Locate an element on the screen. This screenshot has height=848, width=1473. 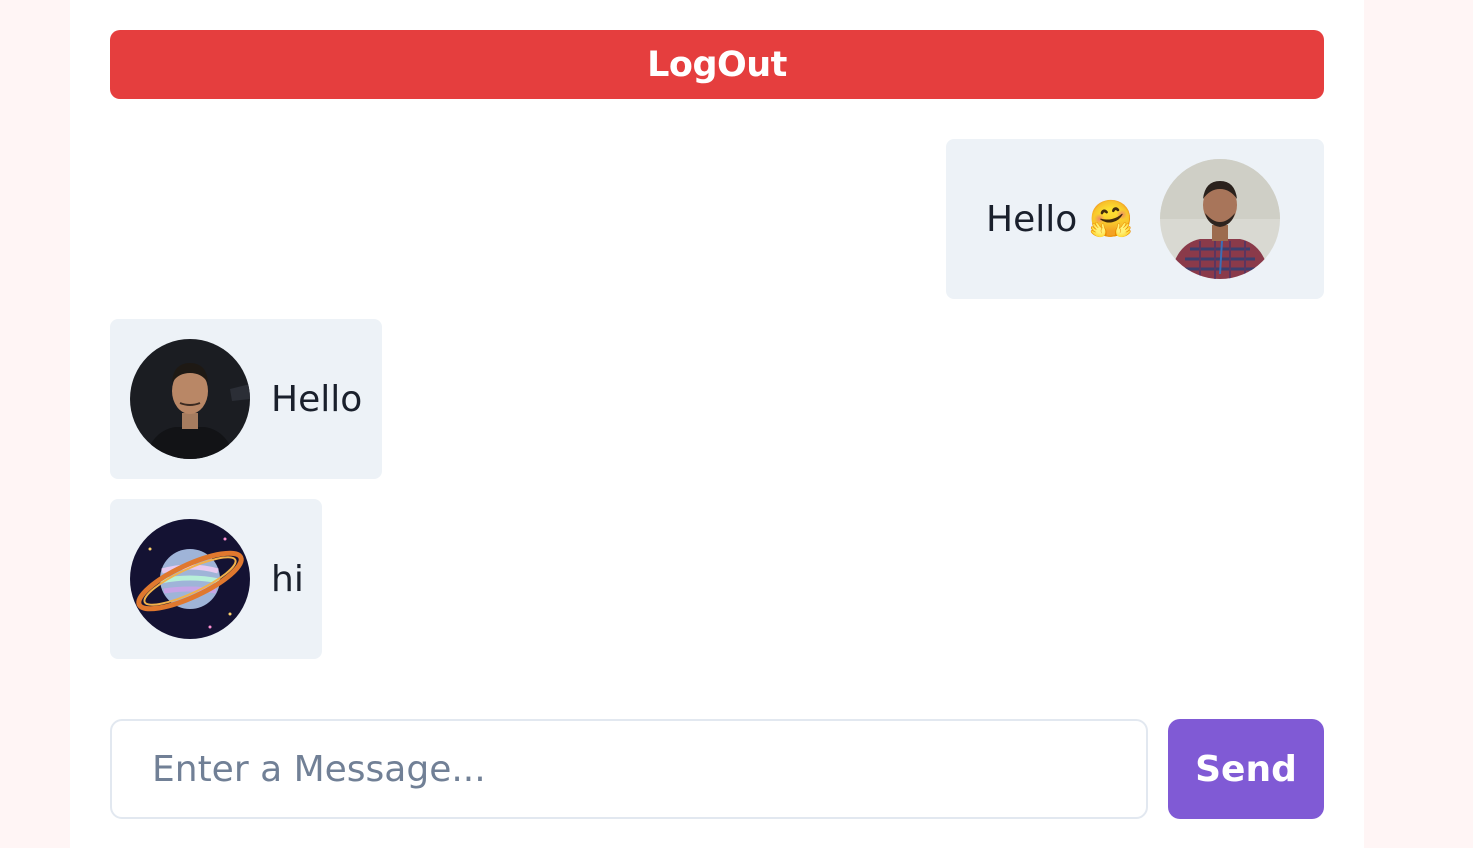
logout-button: LogOut is located at coordinates (717, 64).